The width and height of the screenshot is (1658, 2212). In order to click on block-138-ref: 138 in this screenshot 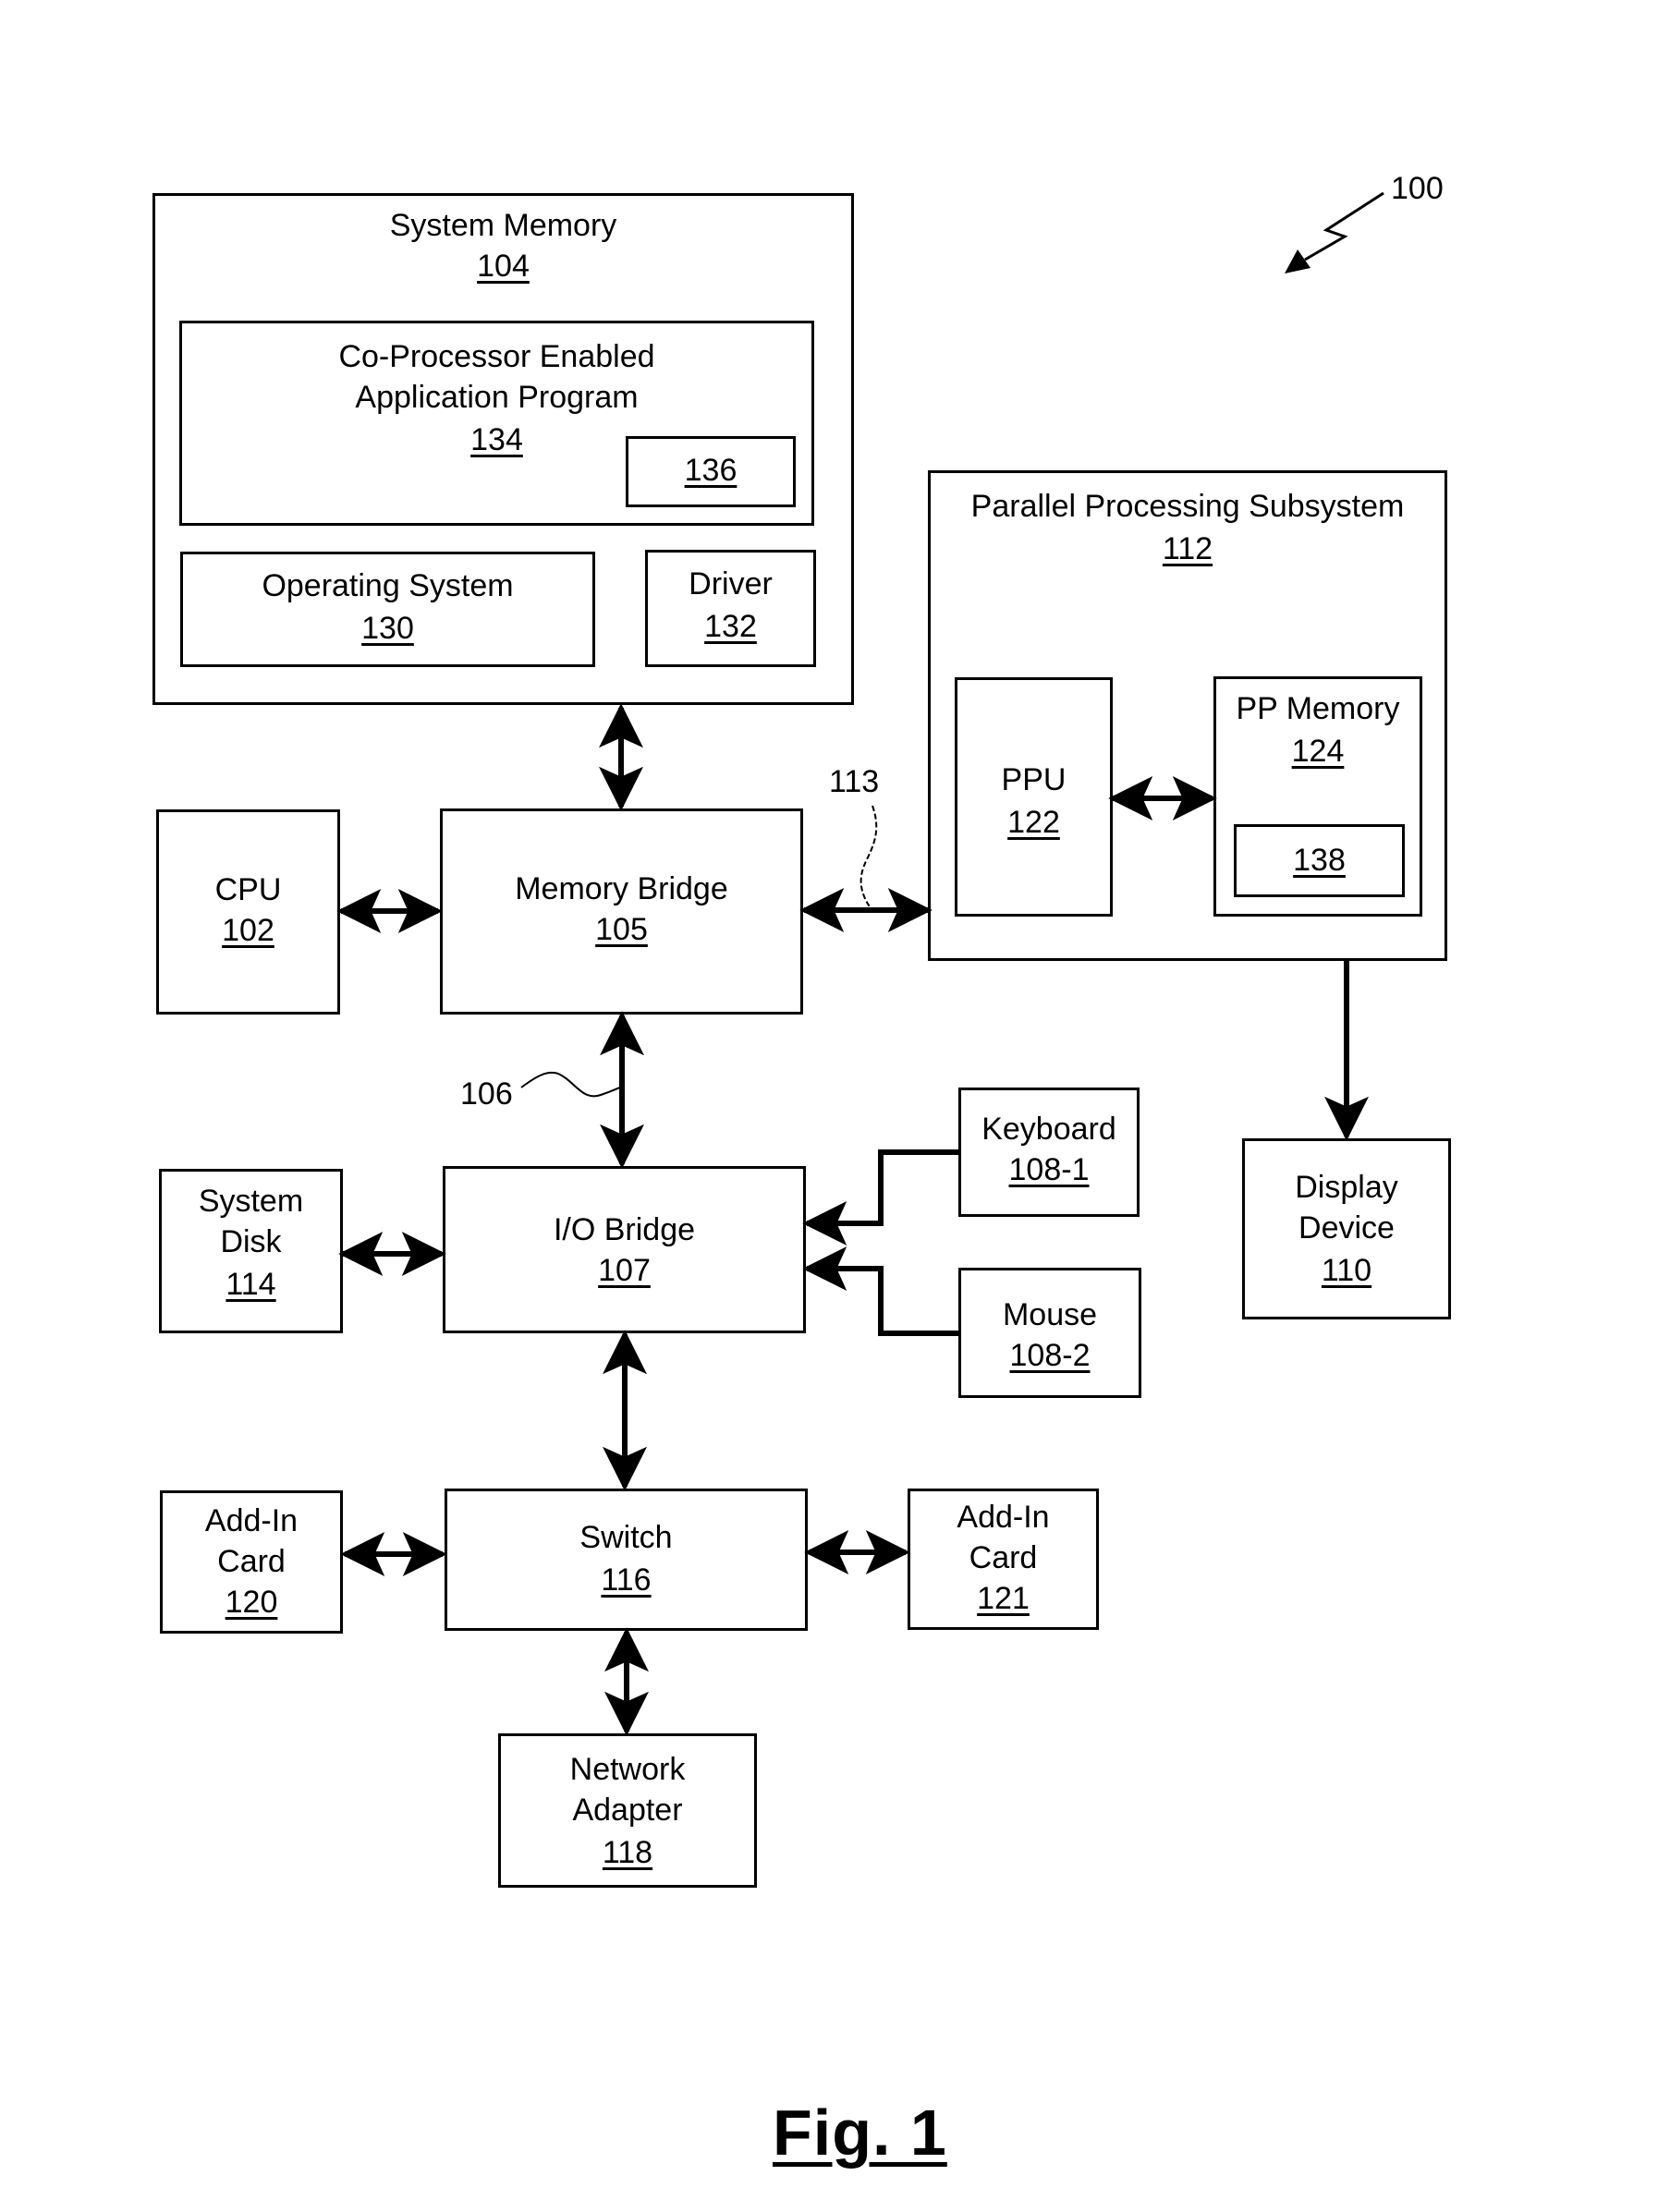, I will do `click(1320, 860)`.